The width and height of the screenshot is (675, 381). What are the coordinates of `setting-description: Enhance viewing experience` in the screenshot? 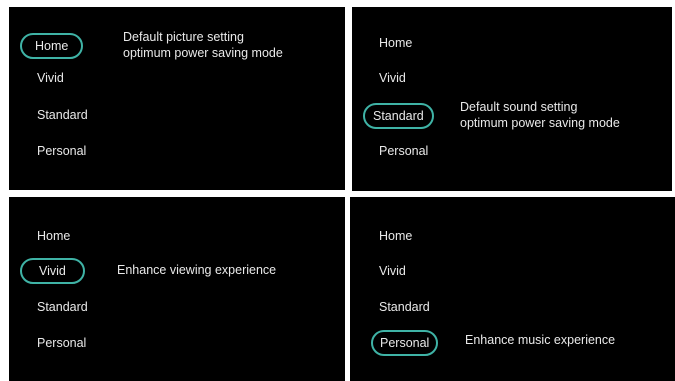 It's located at (196, 270).